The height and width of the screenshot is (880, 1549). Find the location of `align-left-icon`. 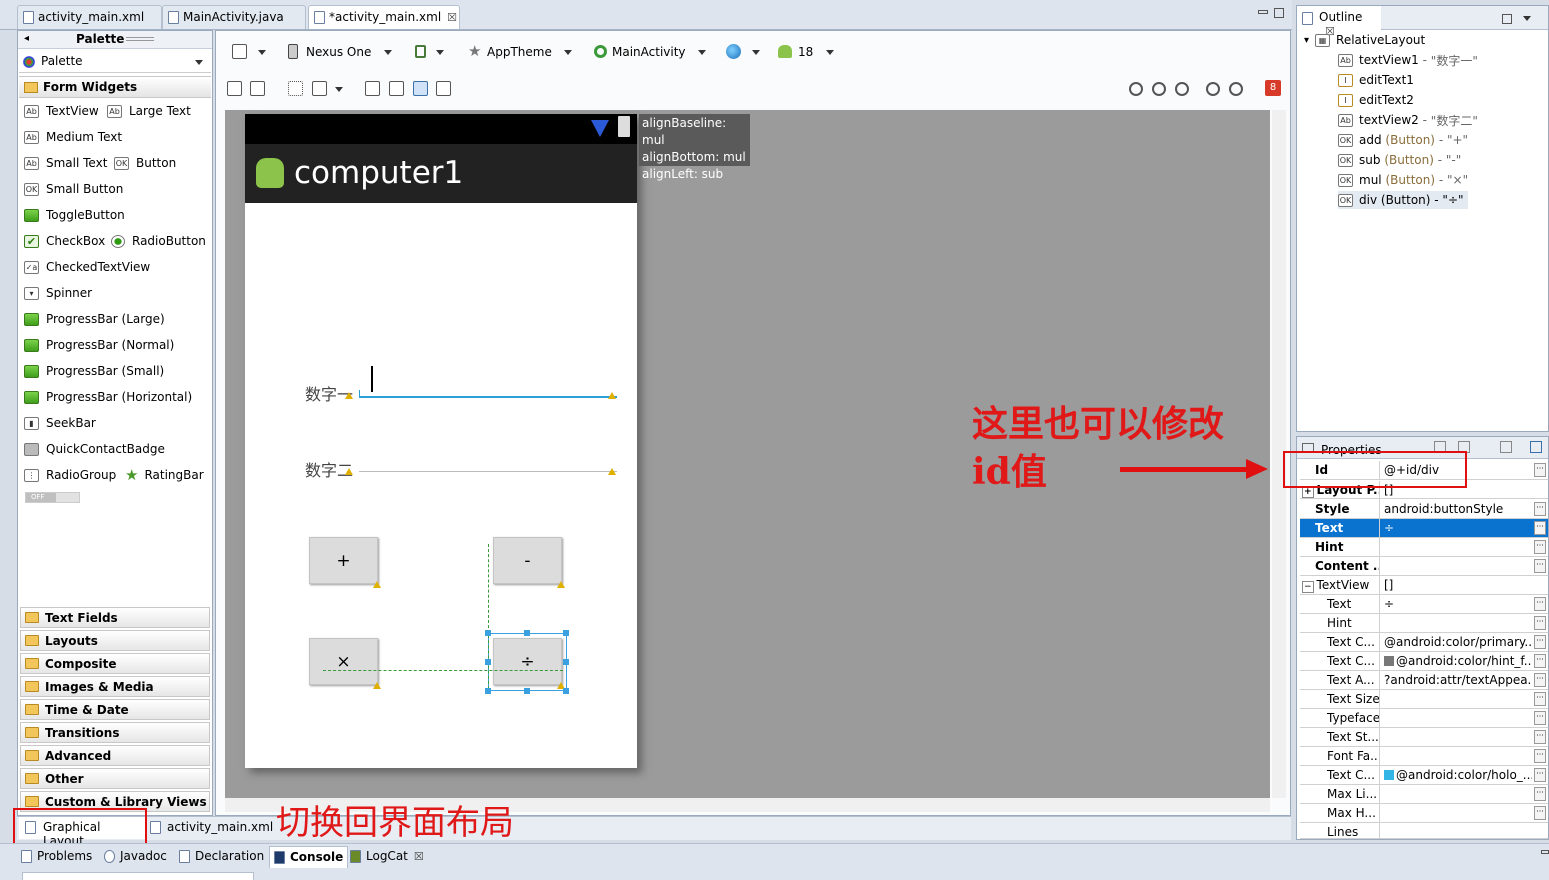

align-left-icon is located at coordinates (420, 88).